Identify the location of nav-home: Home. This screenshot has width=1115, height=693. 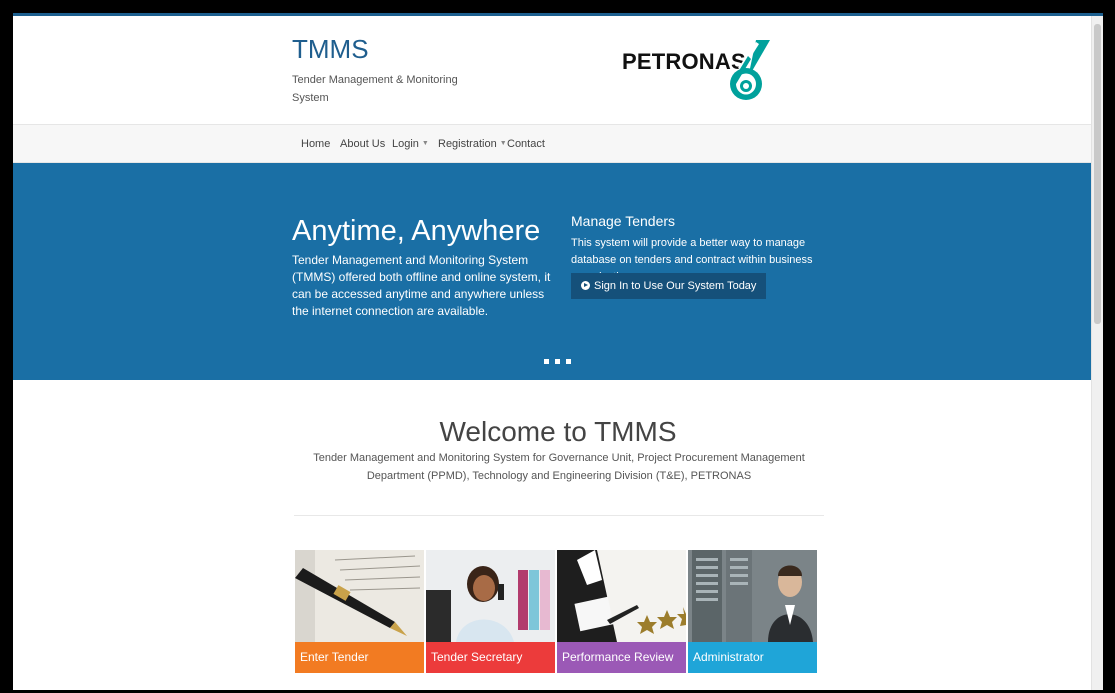
(315, 144).